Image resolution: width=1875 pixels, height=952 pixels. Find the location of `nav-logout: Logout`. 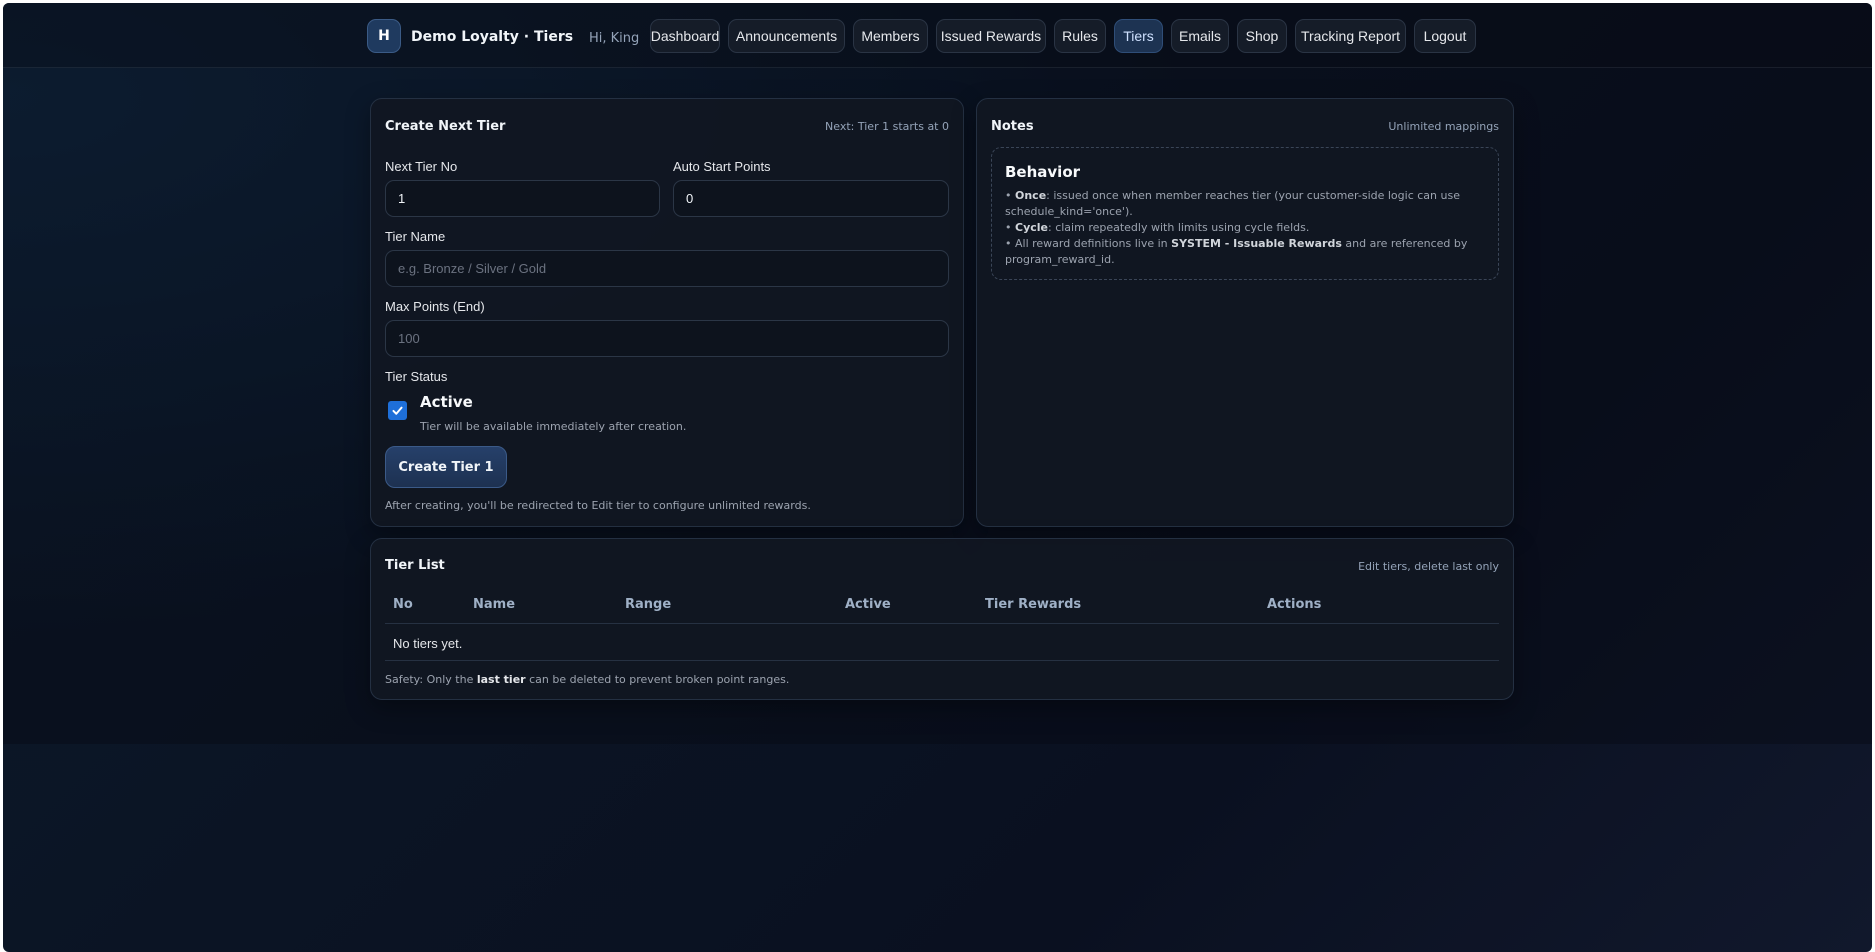

nav-logout: Logout is located at coordinates (1445, 36).